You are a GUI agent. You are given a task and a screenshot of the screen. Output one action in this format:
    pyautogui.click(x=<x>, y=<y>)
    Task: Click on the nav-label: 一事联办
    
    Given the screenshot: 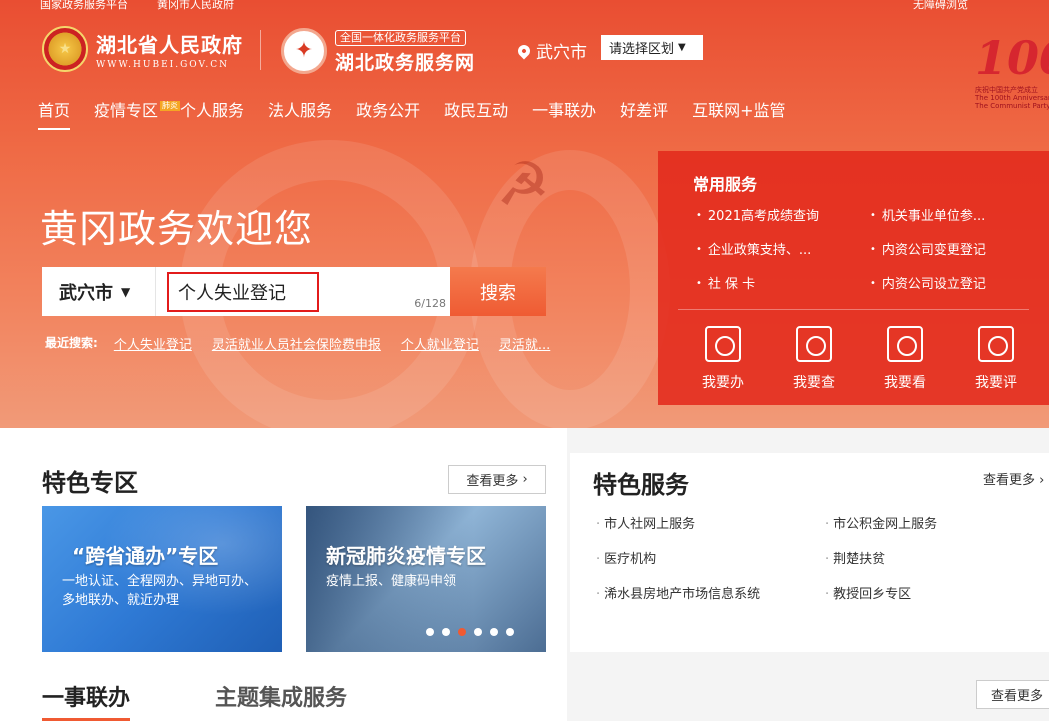 What is the action you would take?
    pyautogui.click(x=564, y=110)
    